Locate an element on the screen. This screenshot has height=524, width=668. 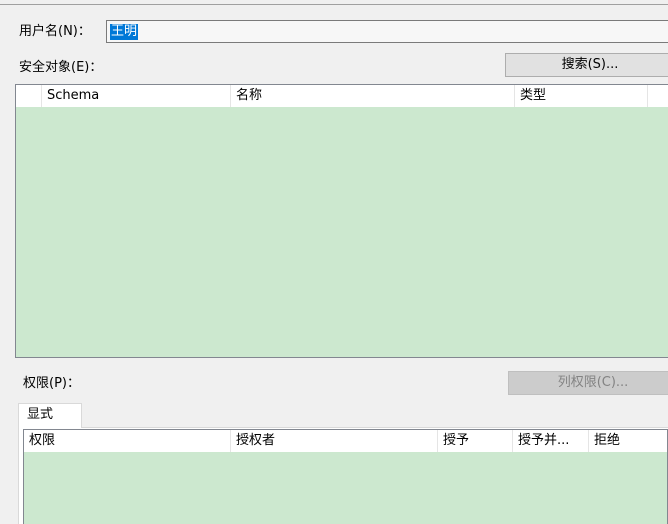
permissions-column-grant: 授予 is located at coordinates (475, 441).